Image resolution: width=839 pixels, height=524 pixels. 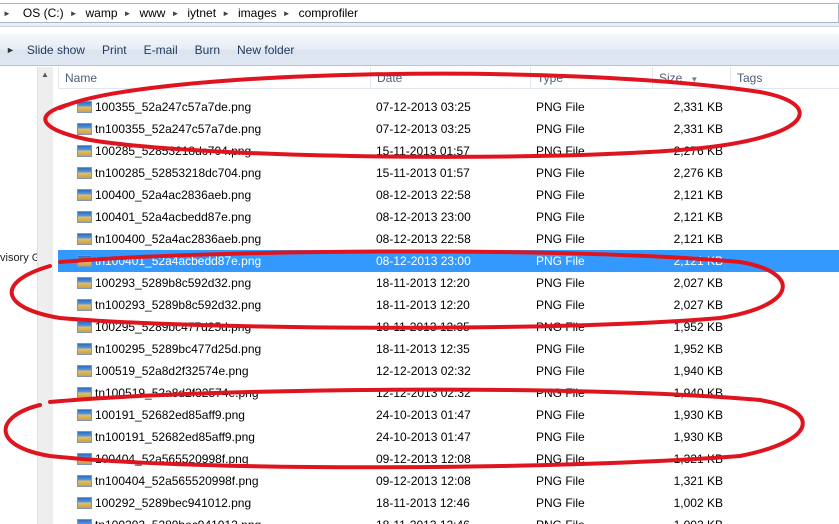 I want to click on breadcrumb-label: www, so click(x=152, y=13).